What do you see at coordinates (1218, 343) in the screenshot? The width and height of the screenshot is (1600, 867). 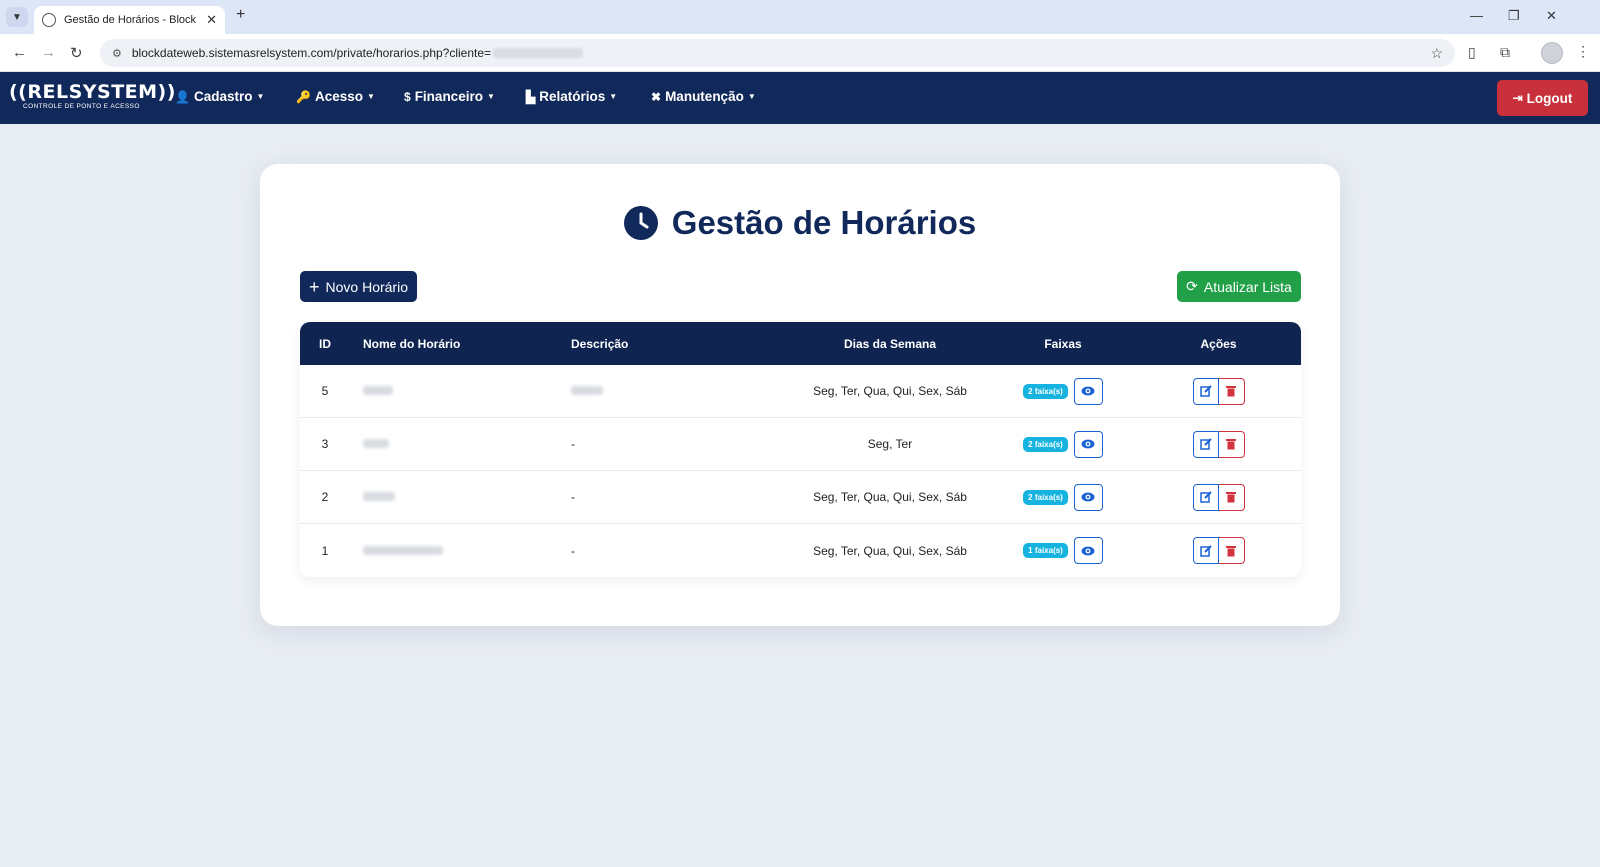 I see `header-acoes: Ações` at bounding box center [1218, 343].